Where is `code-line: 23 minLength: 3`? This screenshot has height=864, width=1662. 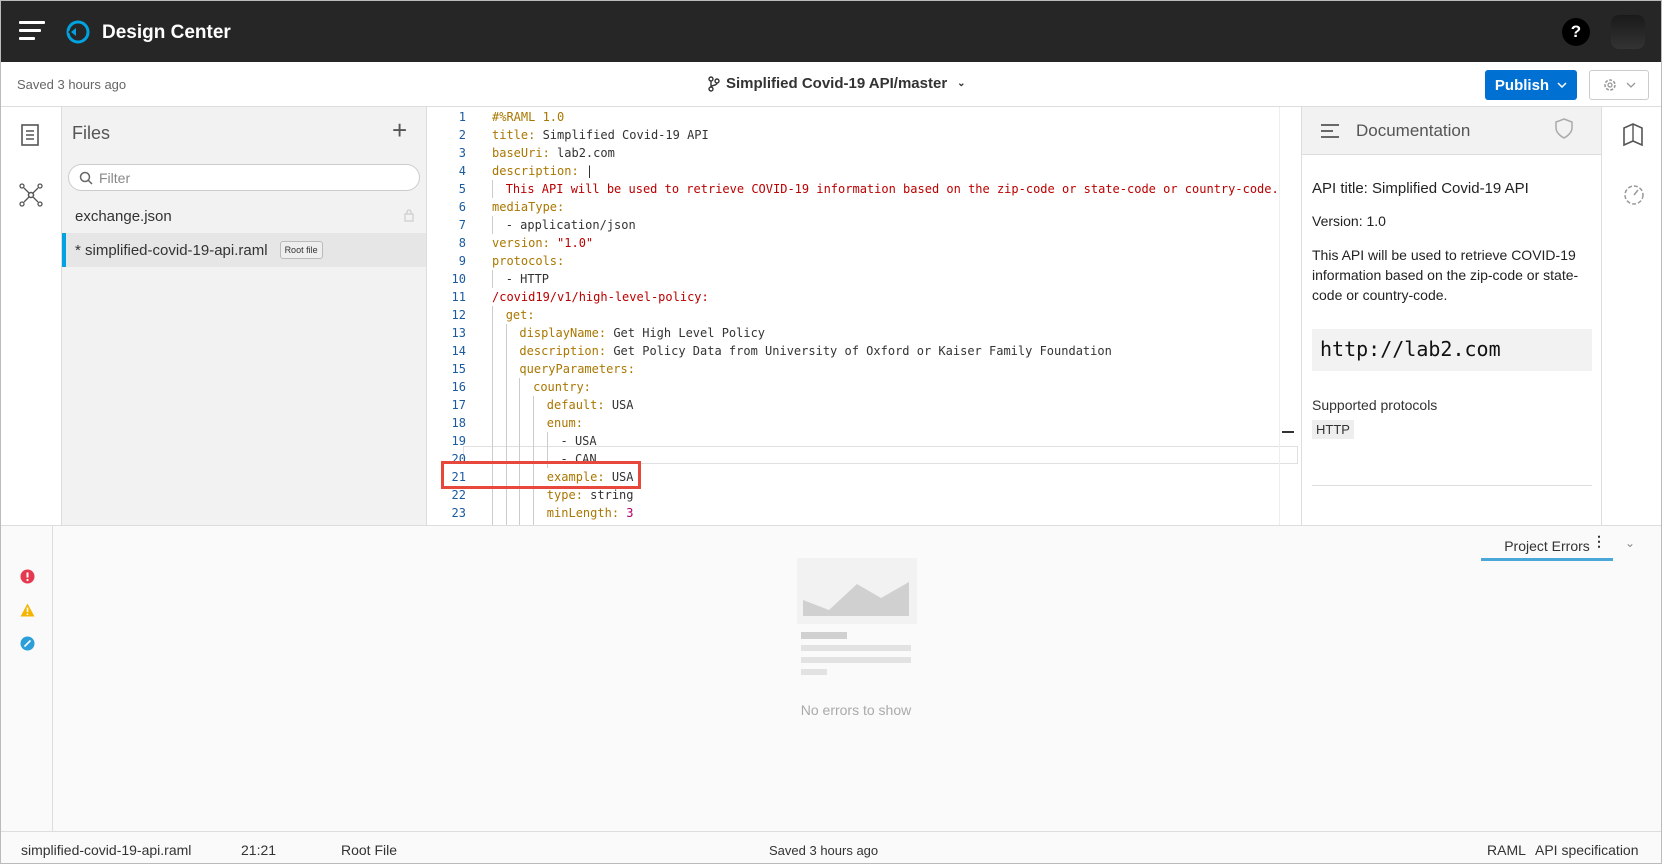 code-line: 23 minLength: 3 is located at coordinates (863, 513).